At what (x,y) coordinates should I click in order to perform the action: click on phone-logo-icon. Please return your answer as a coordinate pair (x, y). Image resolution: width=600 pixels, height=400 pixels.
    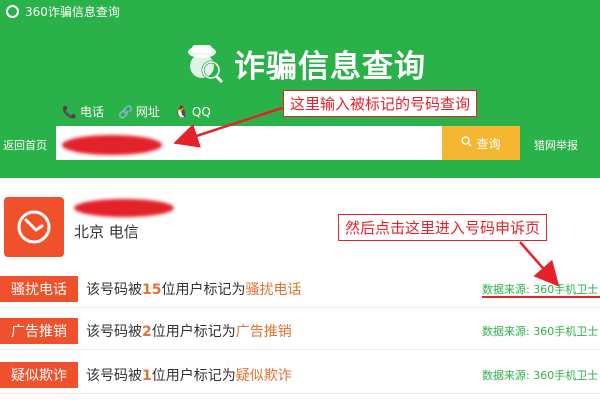
    Looking at the image, I should click on (34, 227).